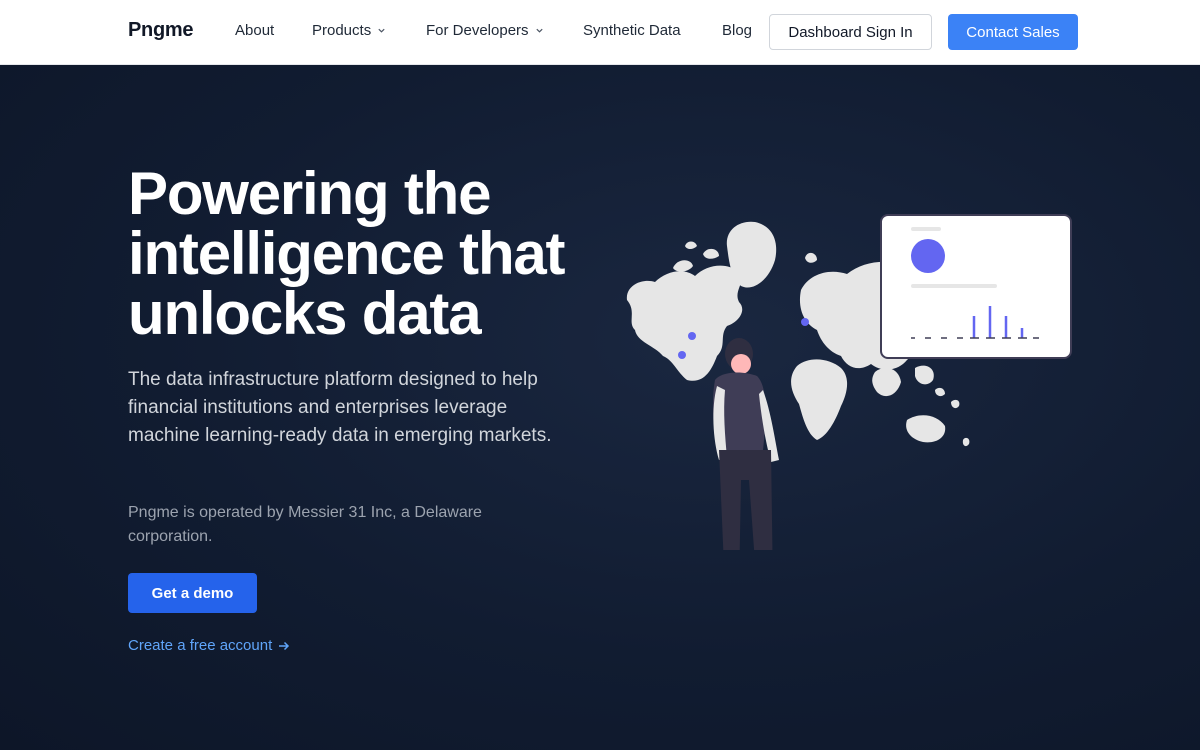 This screenshot has width=1200, height=750. I want to click on hero-title-line-2: intelligence that, so click(347, 253).